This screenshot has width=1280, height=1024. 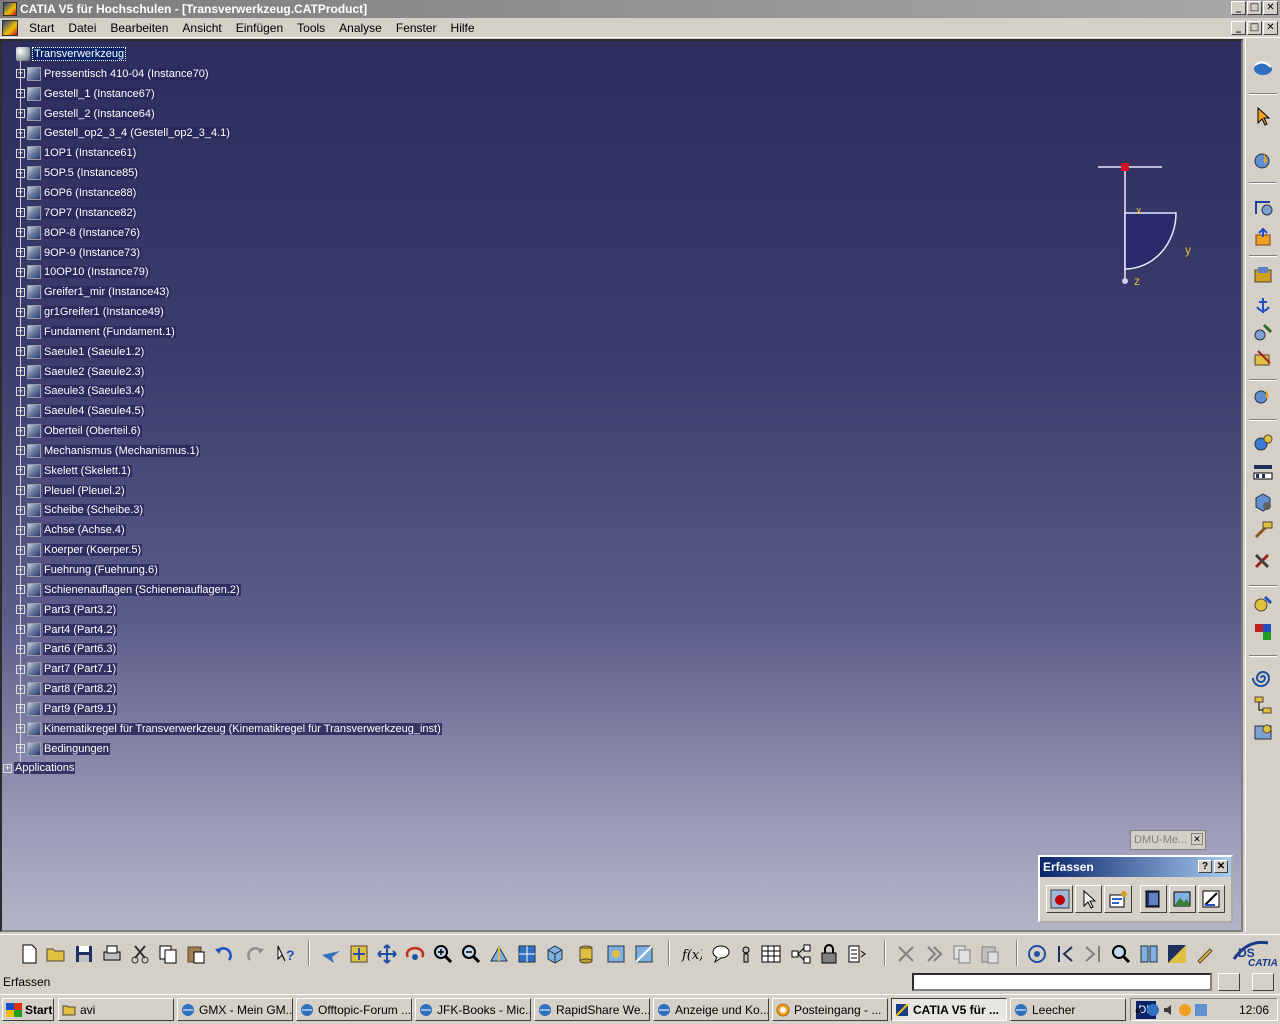 I want to click on tree-node: + Part9 (Part9.1), so click(x=229, y=709).